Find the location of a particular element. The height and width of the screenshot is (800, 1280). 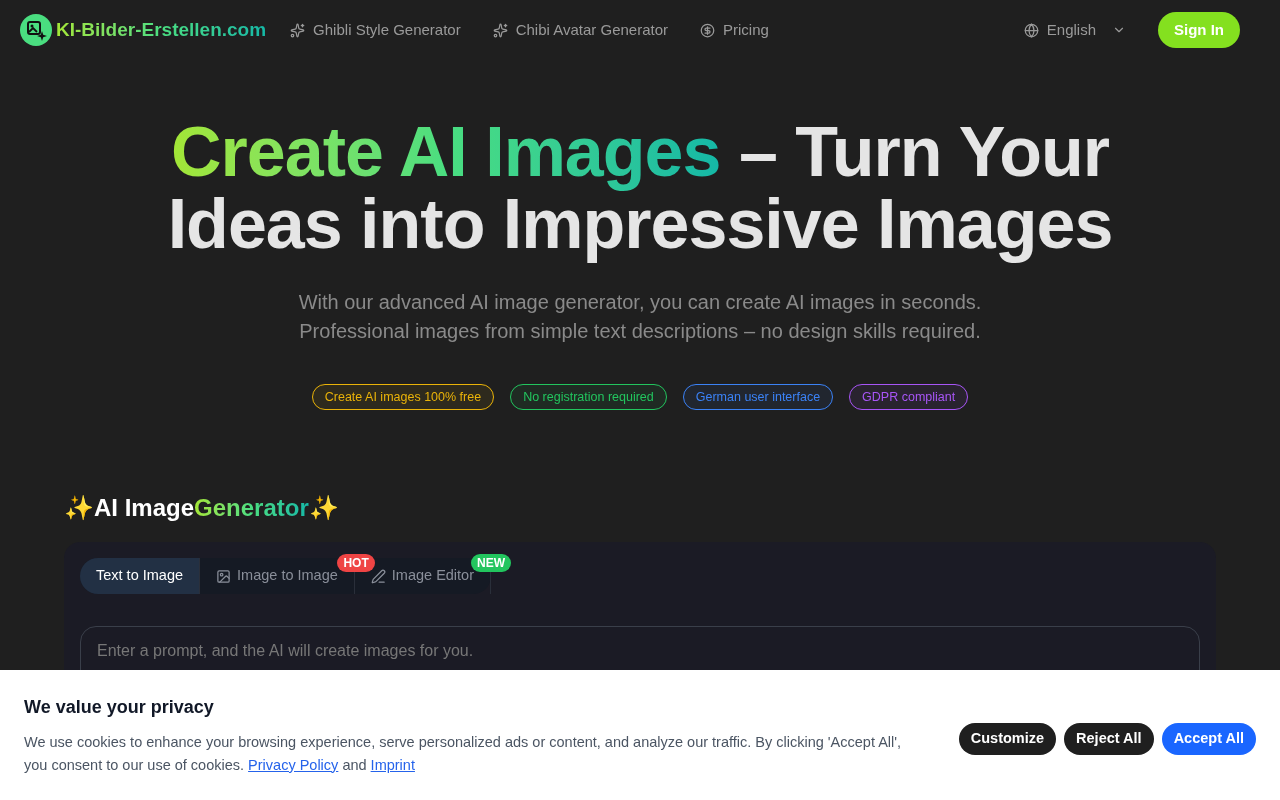

feature-tag: German user interface is located at coordinates (758, 397).